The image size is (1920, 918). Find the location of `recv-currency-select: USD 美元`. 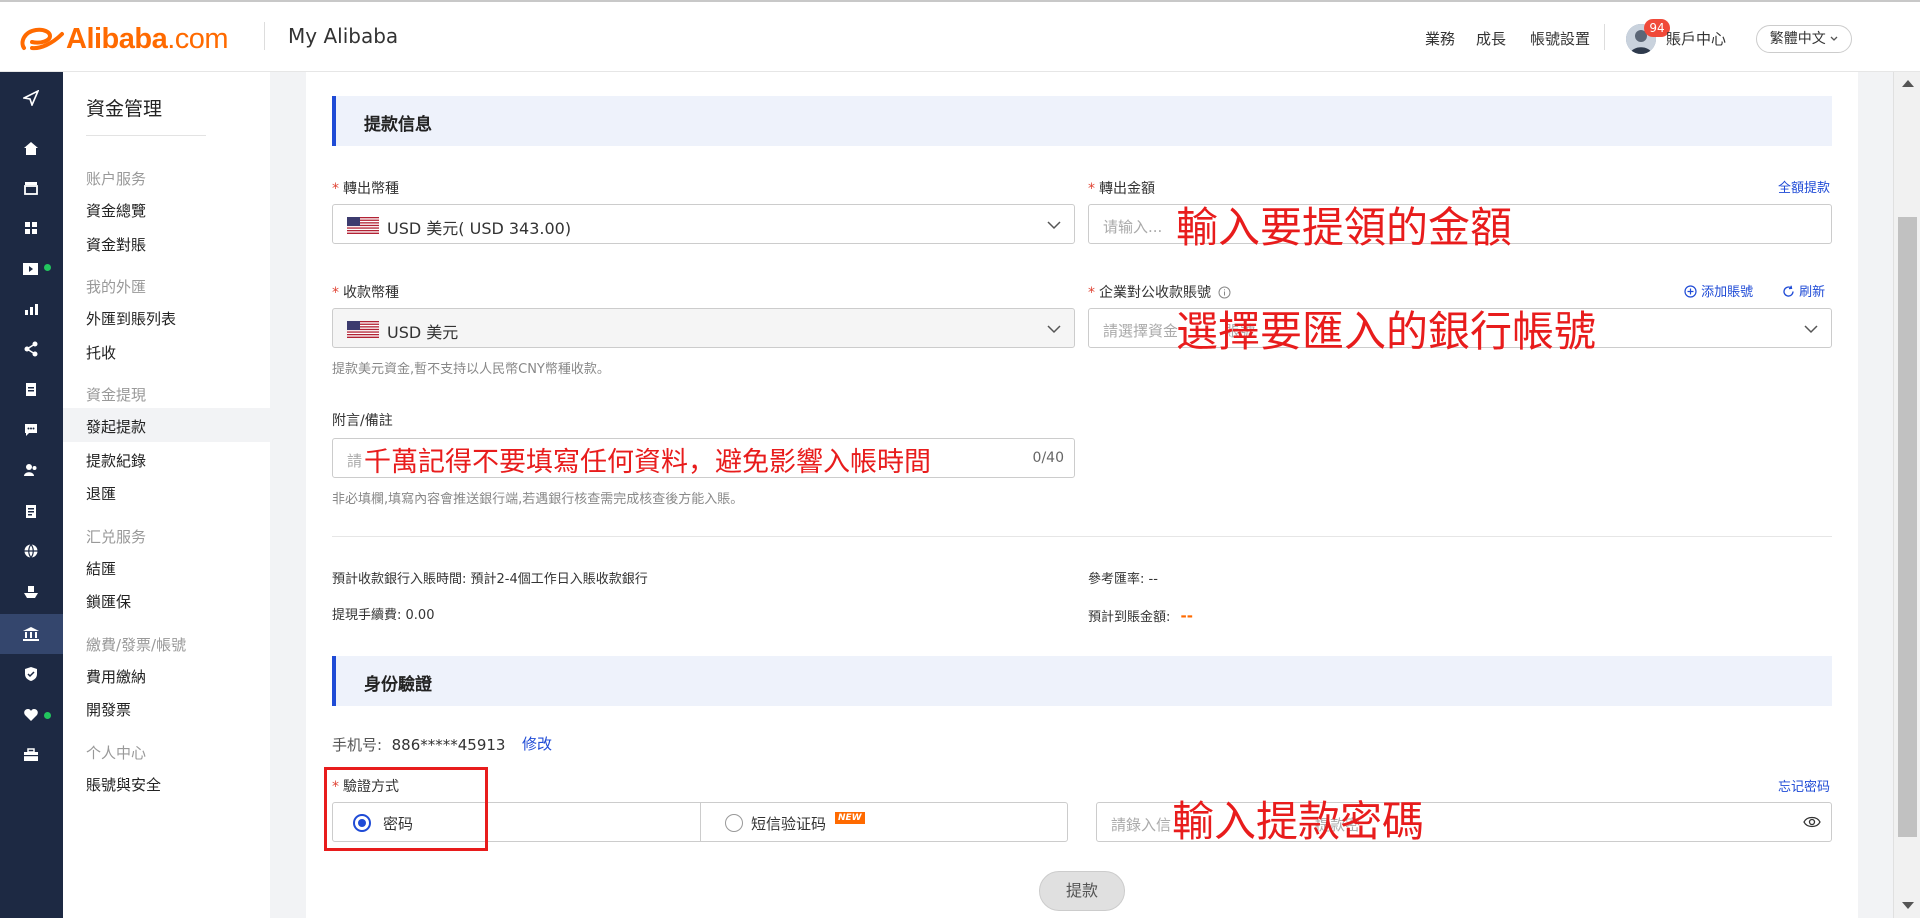

recv-currency-select: USD 美元 is located at coordinates (703, 328).